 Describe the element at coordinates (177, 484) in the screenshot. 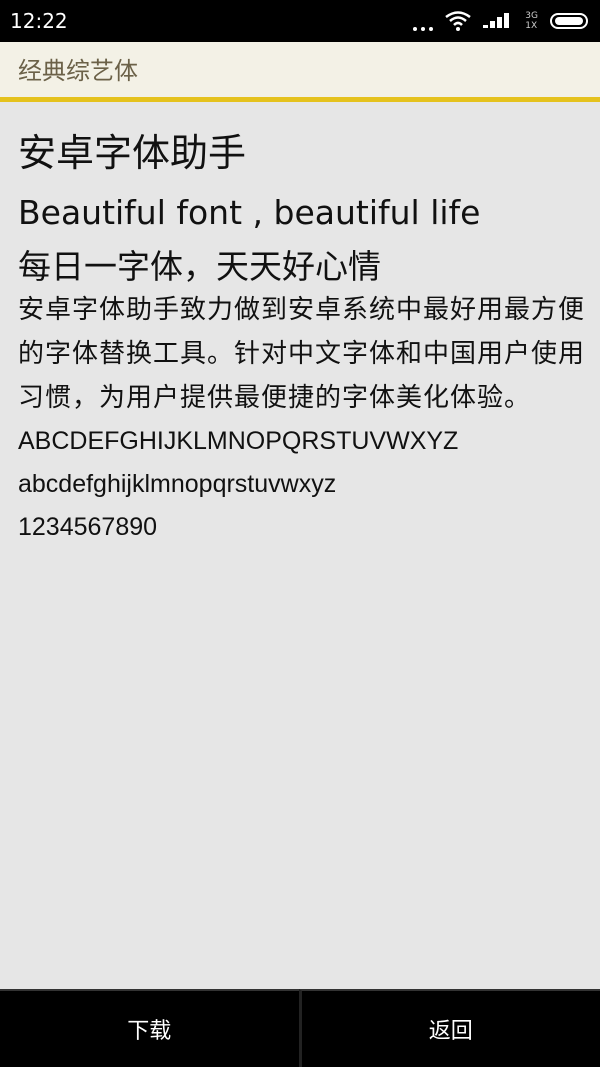

I see `sample-lowercase: abcdefghijklmnopqrstuvwxyz` at that location.